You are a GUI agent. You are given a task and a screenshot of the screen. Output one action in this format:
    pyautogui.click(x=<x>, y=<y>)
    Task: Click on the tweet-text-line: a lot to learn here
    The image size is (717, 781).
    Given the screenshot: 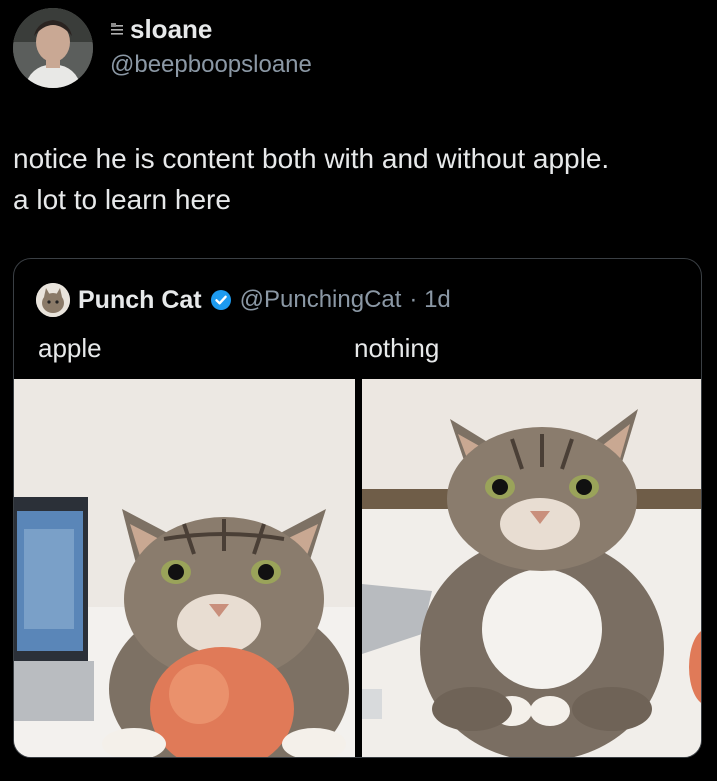 What is the action you would take?
    pyautogui.click(x=122, y=199)
    